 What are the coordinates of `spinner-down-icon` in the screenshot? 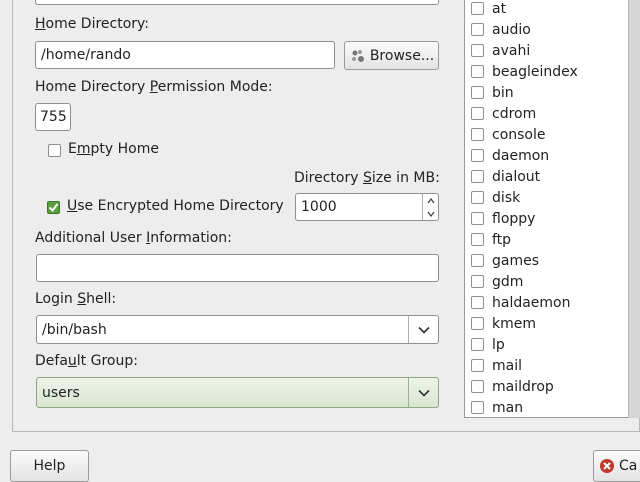 It's located at (430, 213).